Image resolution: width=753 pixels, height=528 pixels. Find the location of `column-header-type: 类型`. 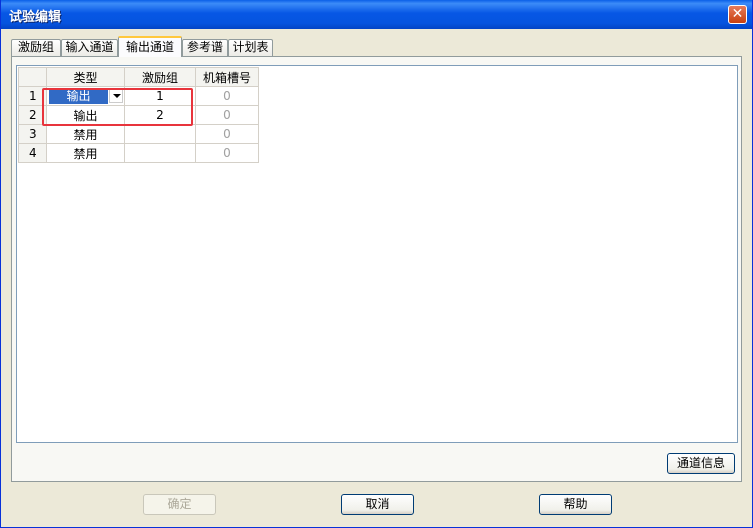

column-header-type: 类型 is located at coordinates (85, 77).